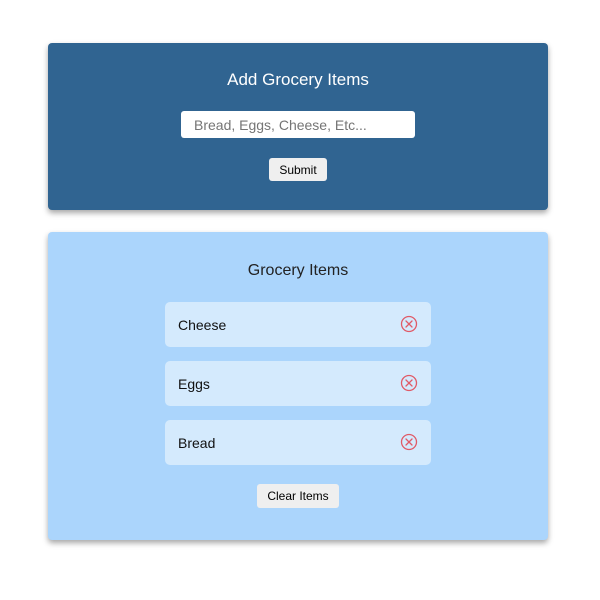  I want to click on list-item: Cheese, so click(298, 324).